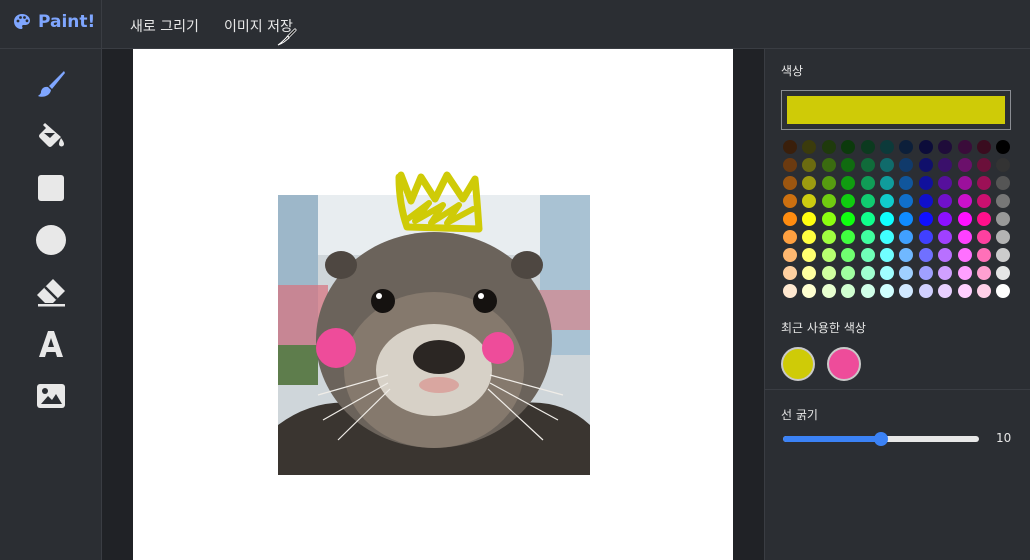 The image size is (1030, 560). Describe the element at coordinates (896, 110) in the screenshot. I see `current-color` at that location.